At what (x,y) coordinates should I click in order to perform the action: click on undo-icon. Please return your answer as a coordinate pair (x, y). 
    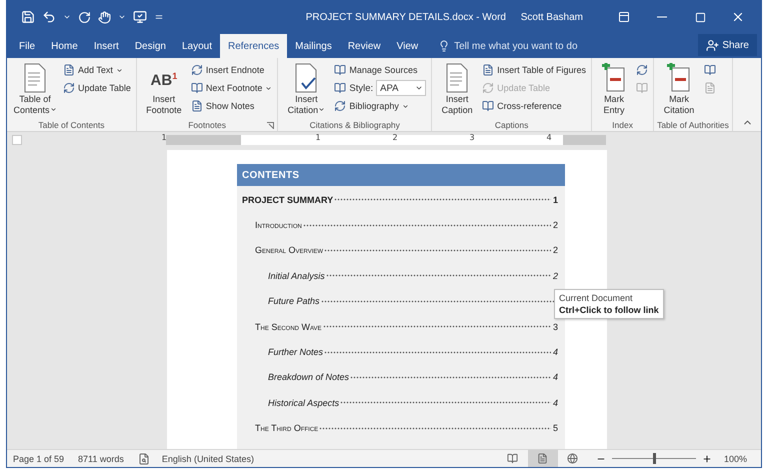
    Looking at the image, I should click on (49, 17).